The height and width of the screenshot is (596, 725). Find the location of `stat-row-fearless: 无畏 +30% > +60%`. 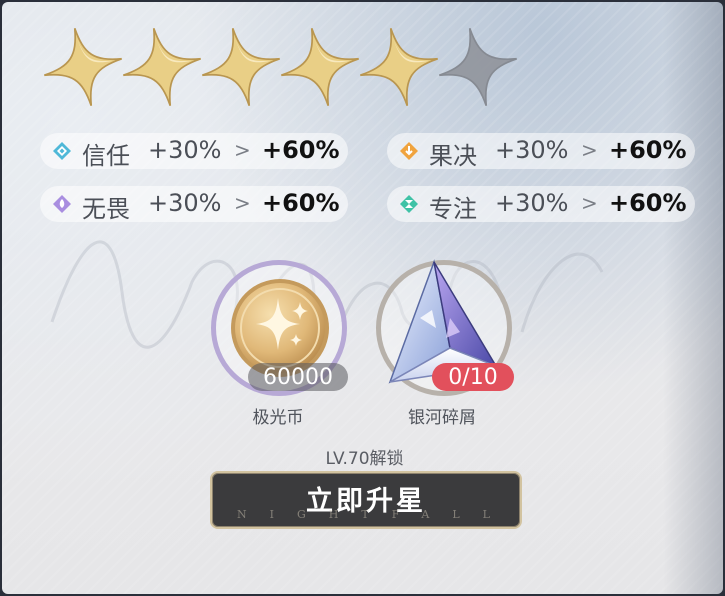

stat-row-fearless: 无畏 +30% > +60% is located at coordinates (194, 204).